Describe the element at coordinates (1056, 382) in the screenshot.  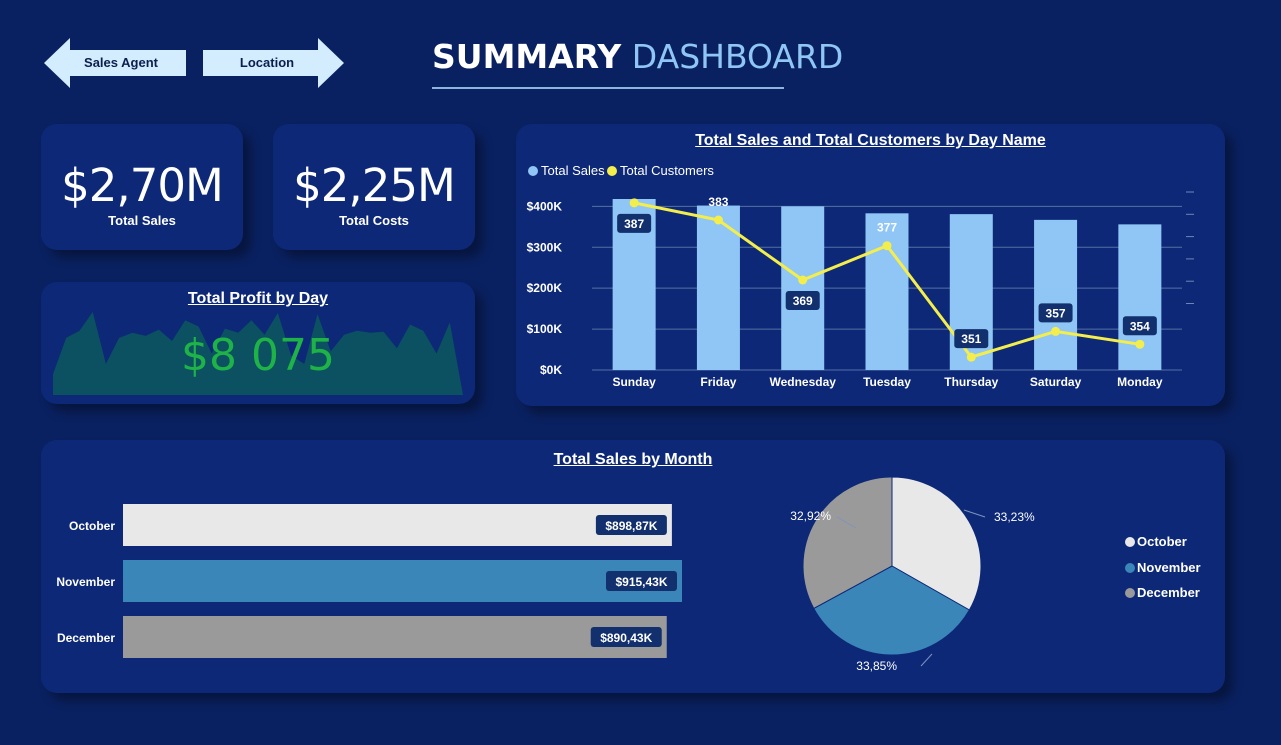
I see `x-tick-label: Saturday` at that location.